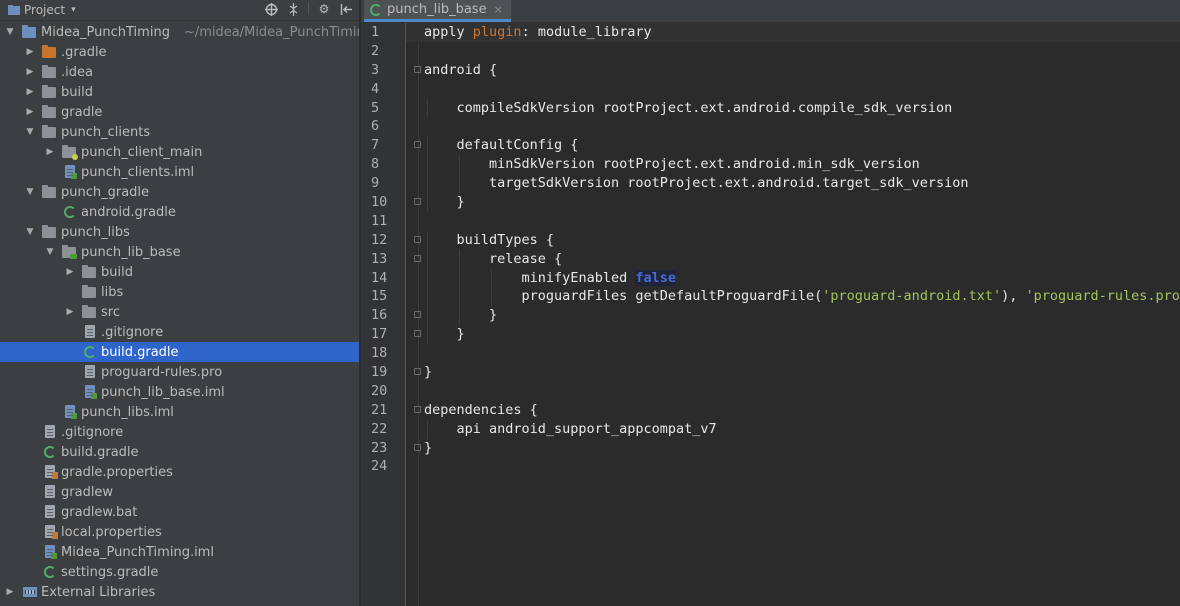  What do you see at coordinates (179, 392) in the screenshot?
I see `tree-item: punch_lib_base.iml` at bounding box center [179, 392].